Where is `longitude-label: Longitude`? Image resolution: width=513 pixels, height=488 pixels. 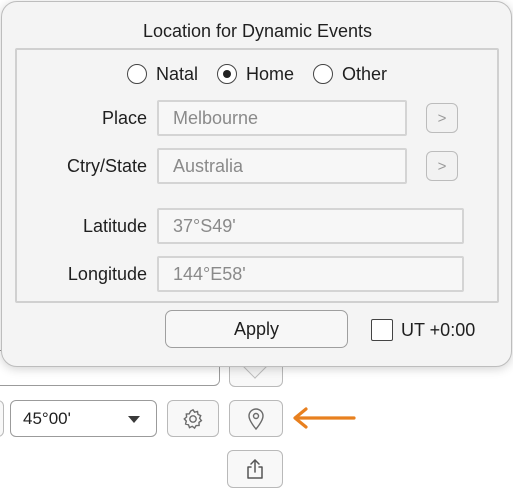 longitude-label: Longitude is located at coordinates (107, 274).